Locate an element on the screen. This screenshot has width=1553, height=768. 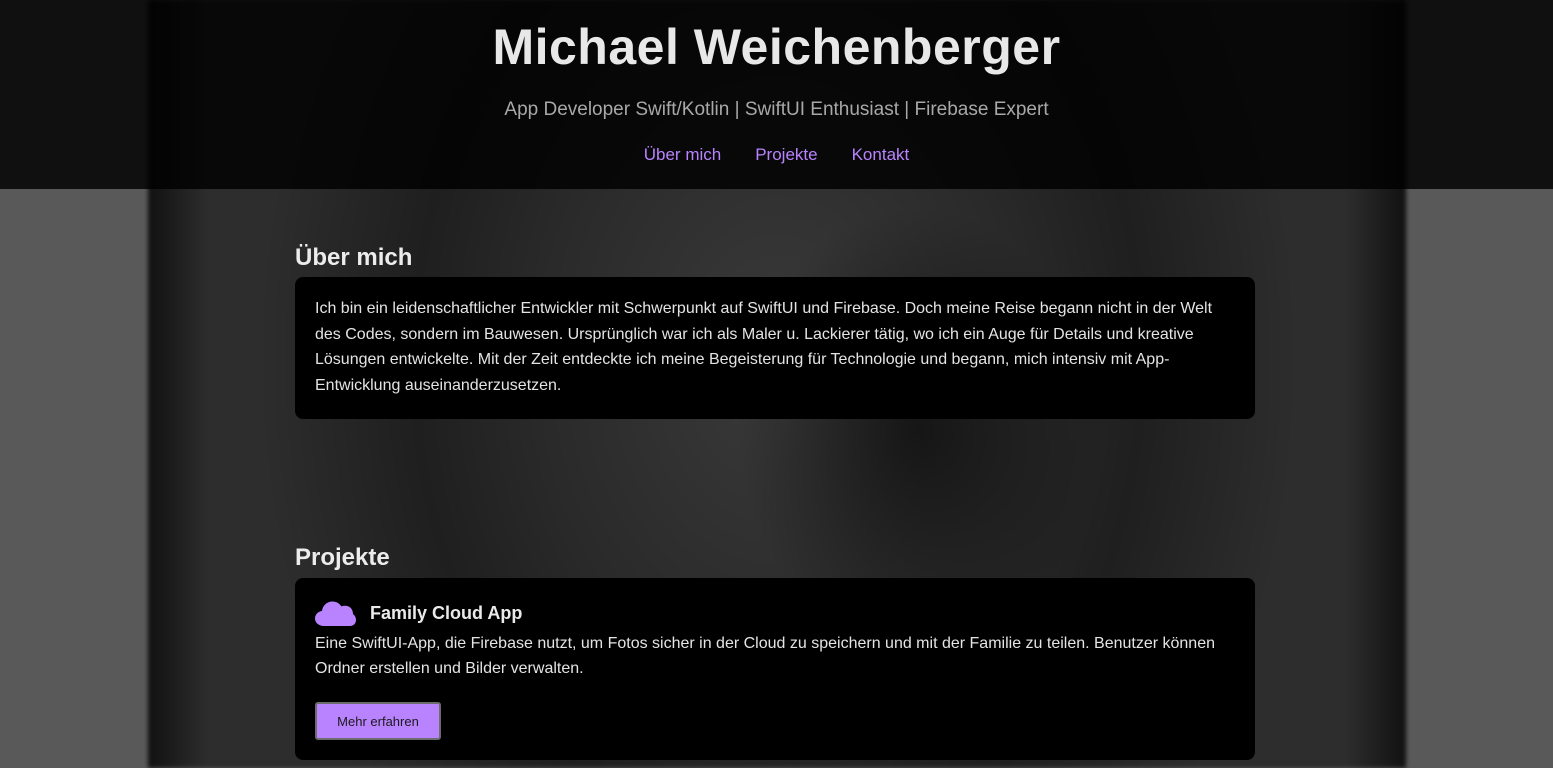
about-heading: Über mich is located at coordinates (354, 257).